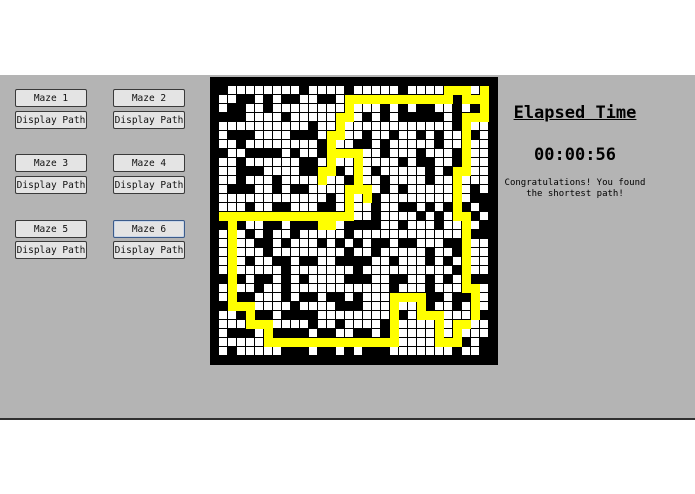  Describe the element at coordinates (51, 185) in the screenshot. I see `display-path-button-3: Display Path` at that location.